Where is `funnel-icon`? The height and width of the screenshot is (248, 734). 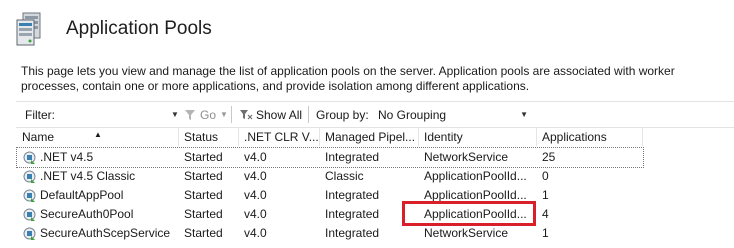
funnel-icon is located at coordinates (190, 114).